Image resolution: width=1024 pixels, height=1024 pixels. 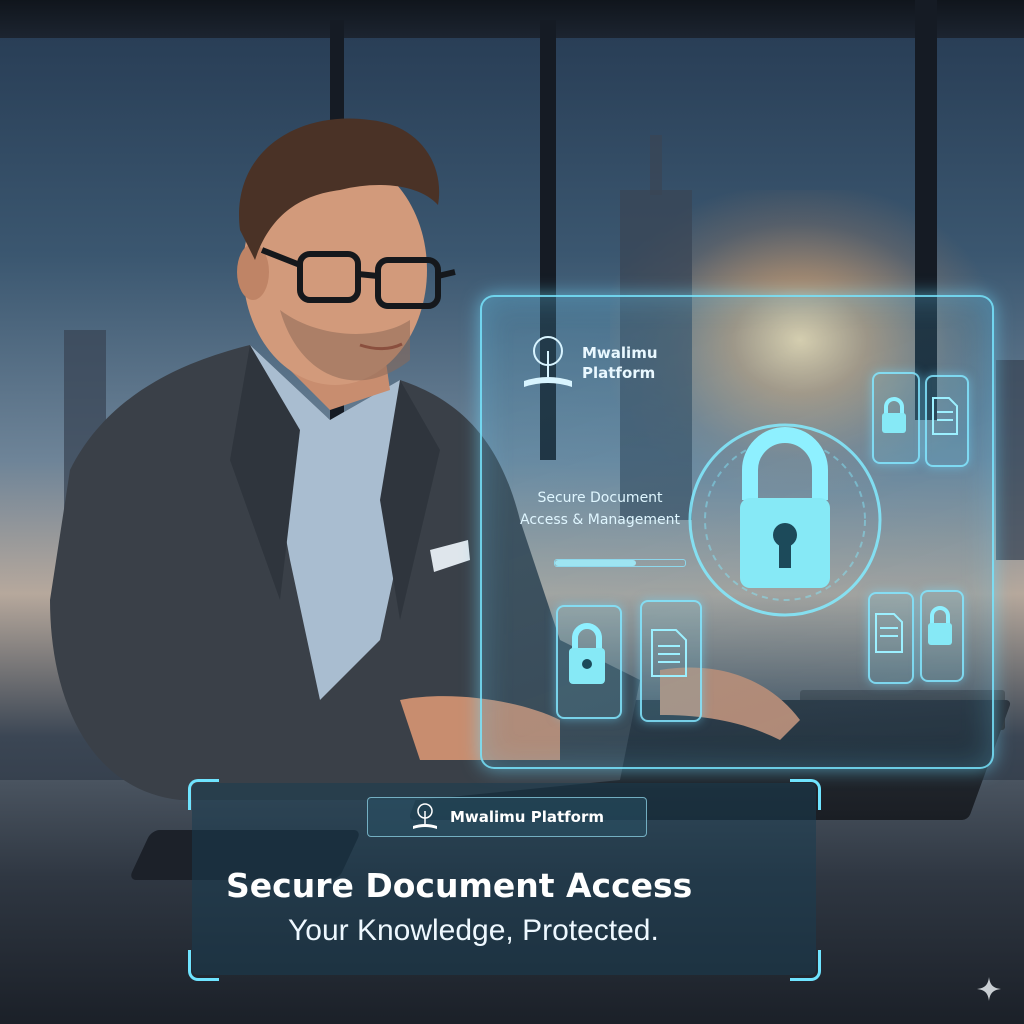 I want to click on hologram-progress-bar, so click(x=620, y=563).